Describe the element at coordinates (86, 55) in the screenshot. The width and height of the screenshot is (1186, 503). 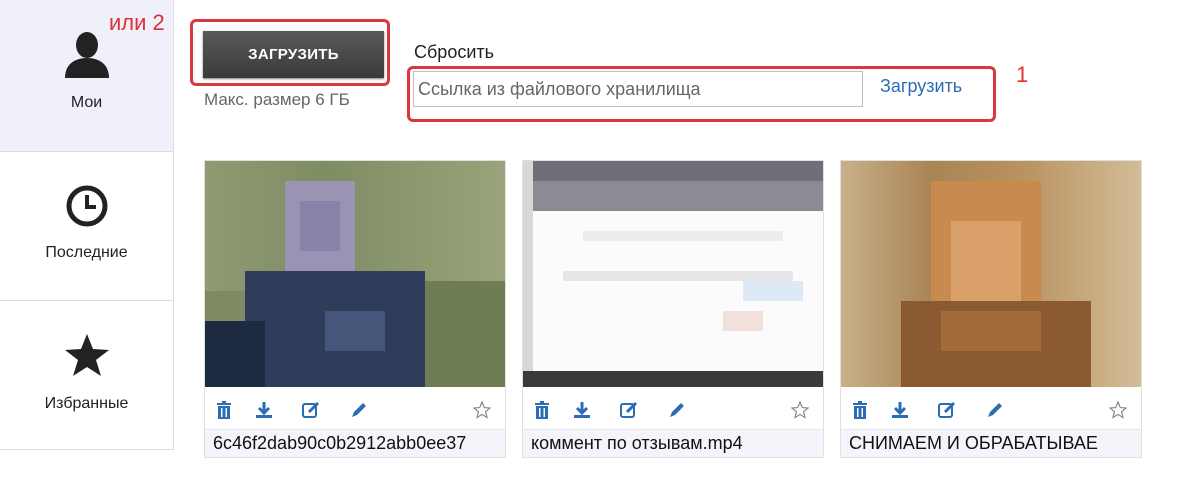
I see `user-icon` at that location.